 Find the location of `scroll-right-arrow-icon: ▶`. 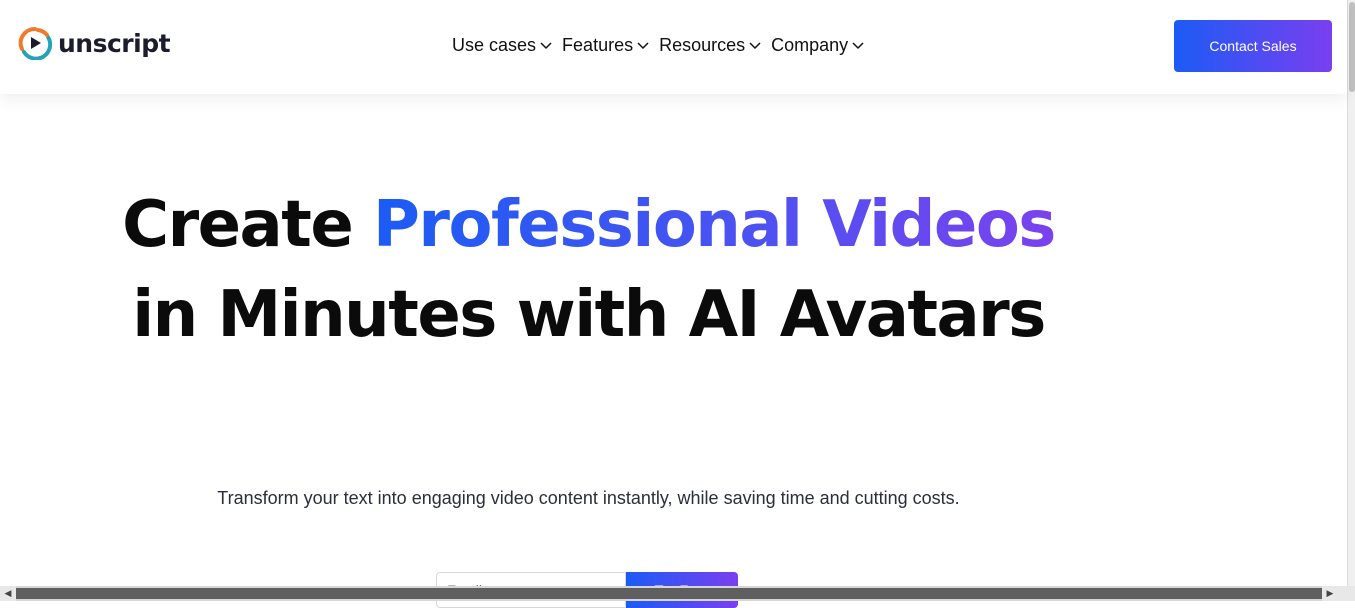

scroll-right-arrow-icon: ▶ is located at coordinates (1330, 593).